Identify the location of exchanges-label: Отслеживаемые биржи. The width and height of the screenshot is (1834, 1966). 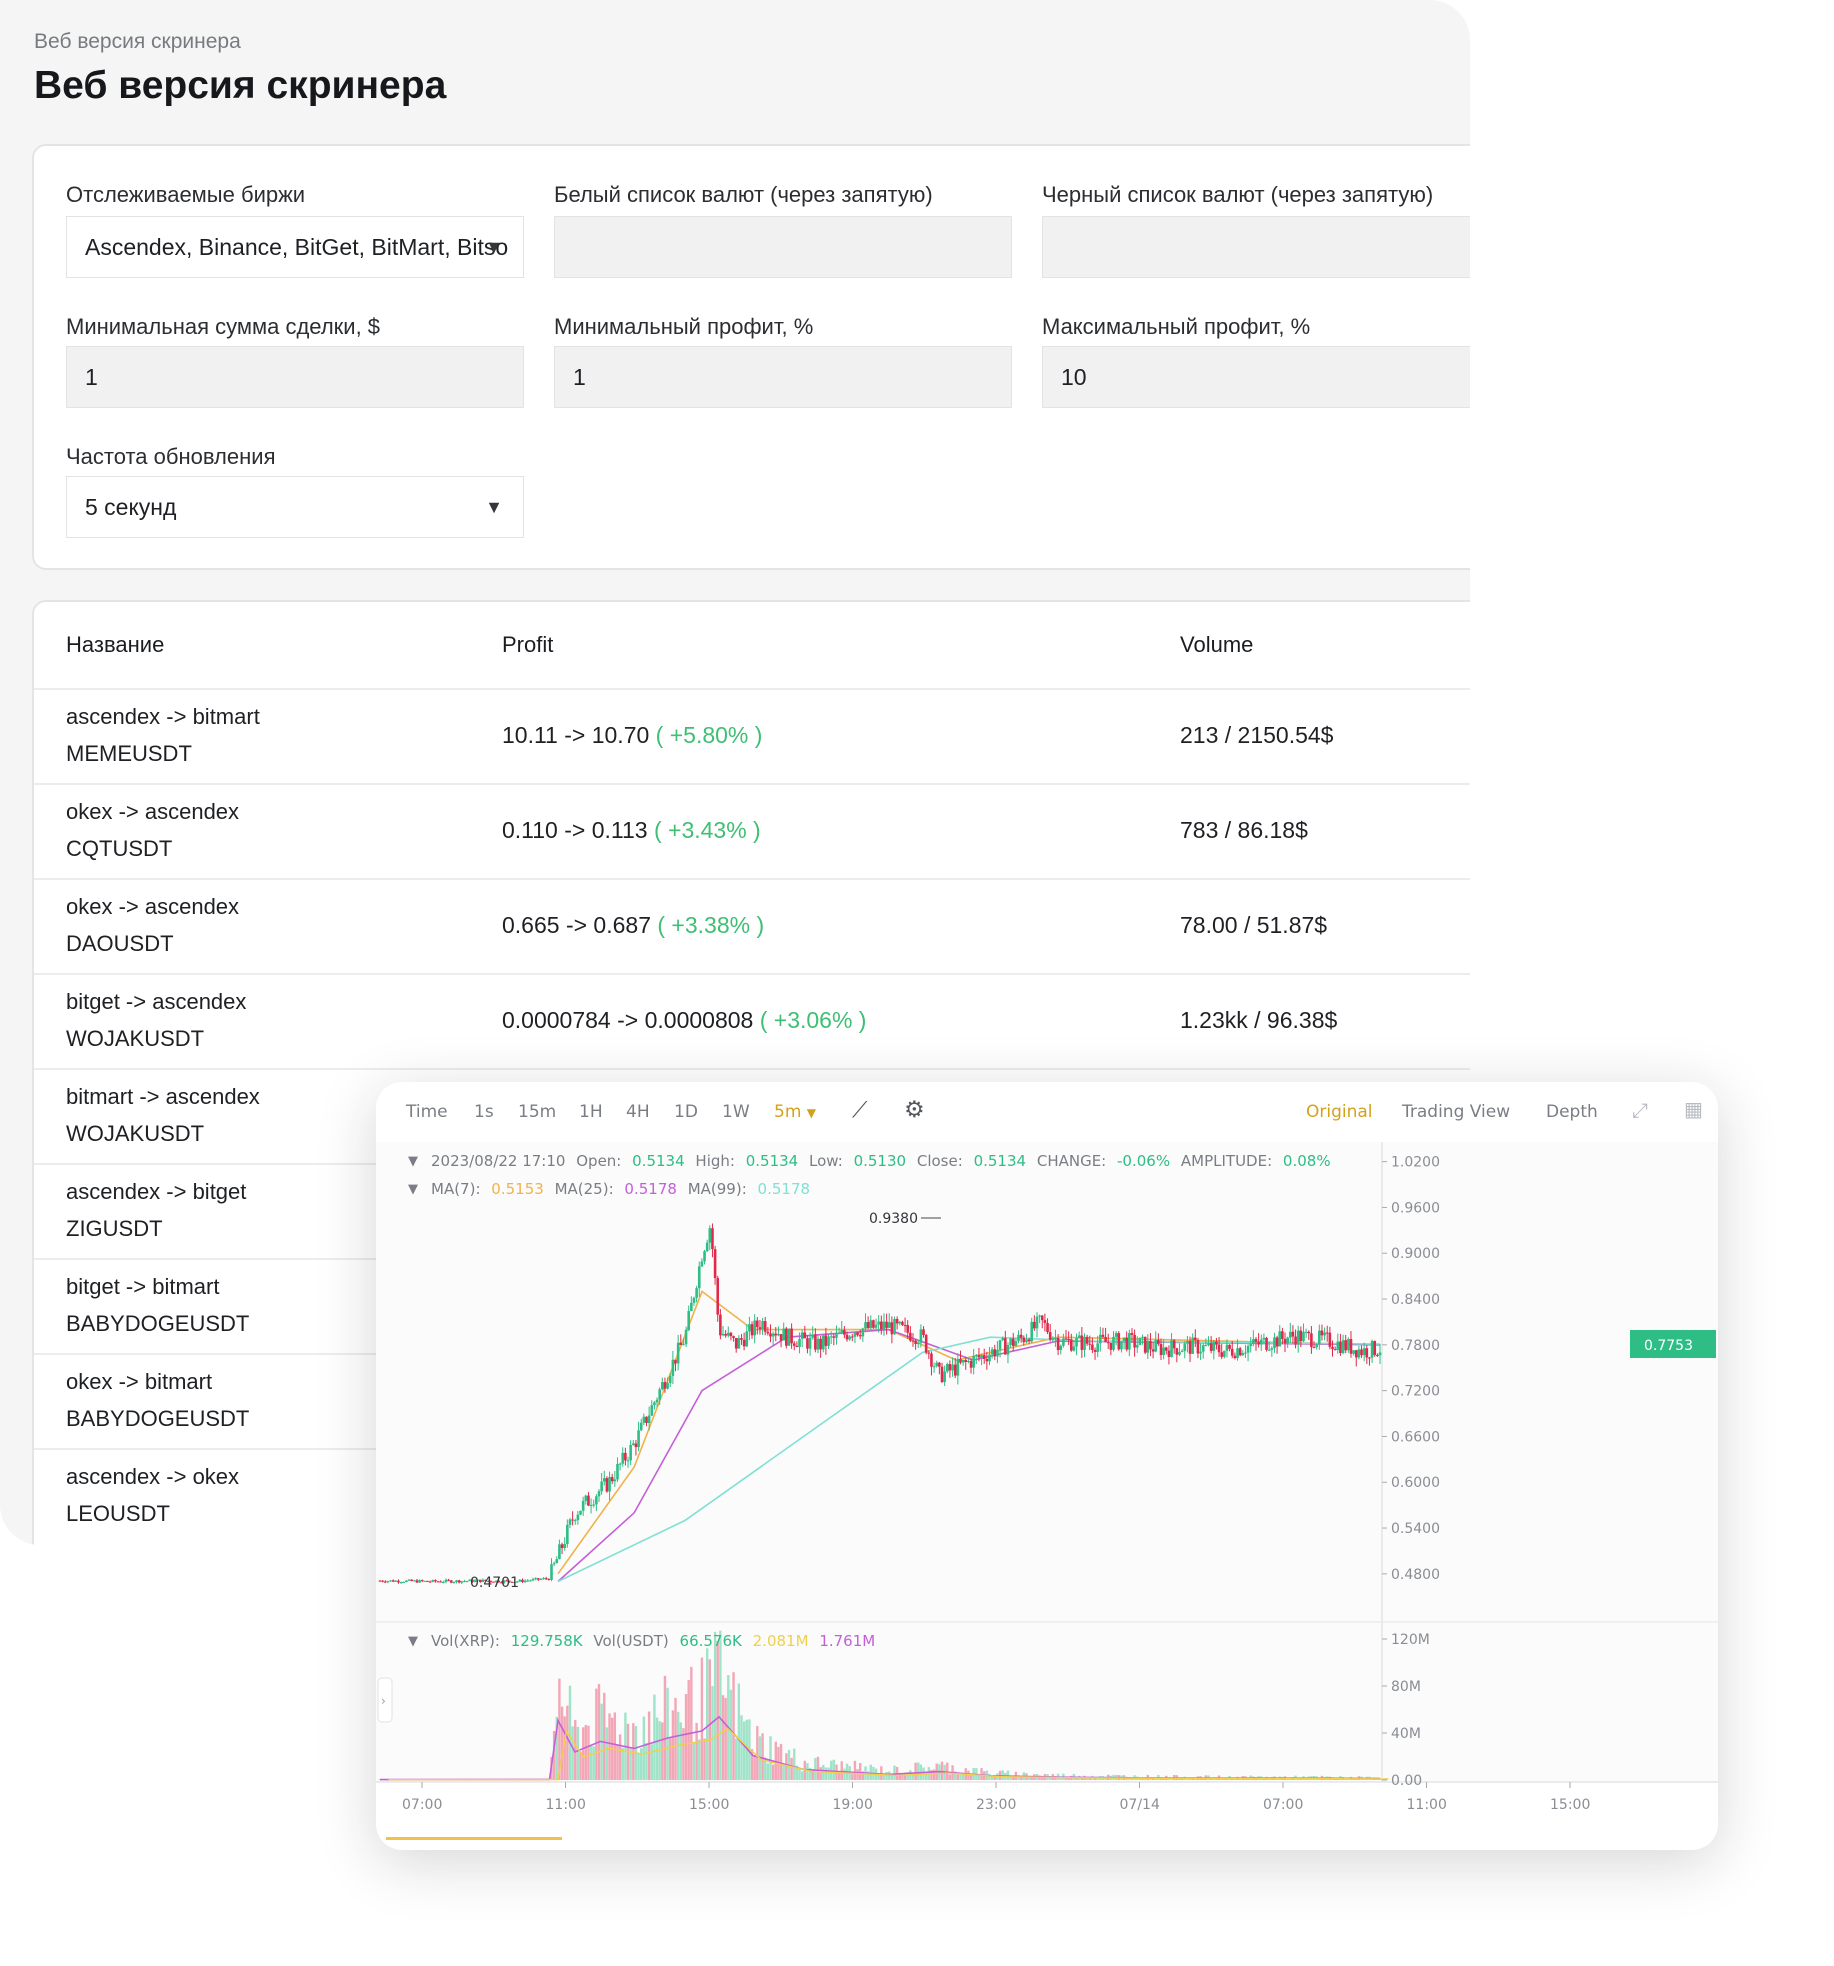
(186, 194).